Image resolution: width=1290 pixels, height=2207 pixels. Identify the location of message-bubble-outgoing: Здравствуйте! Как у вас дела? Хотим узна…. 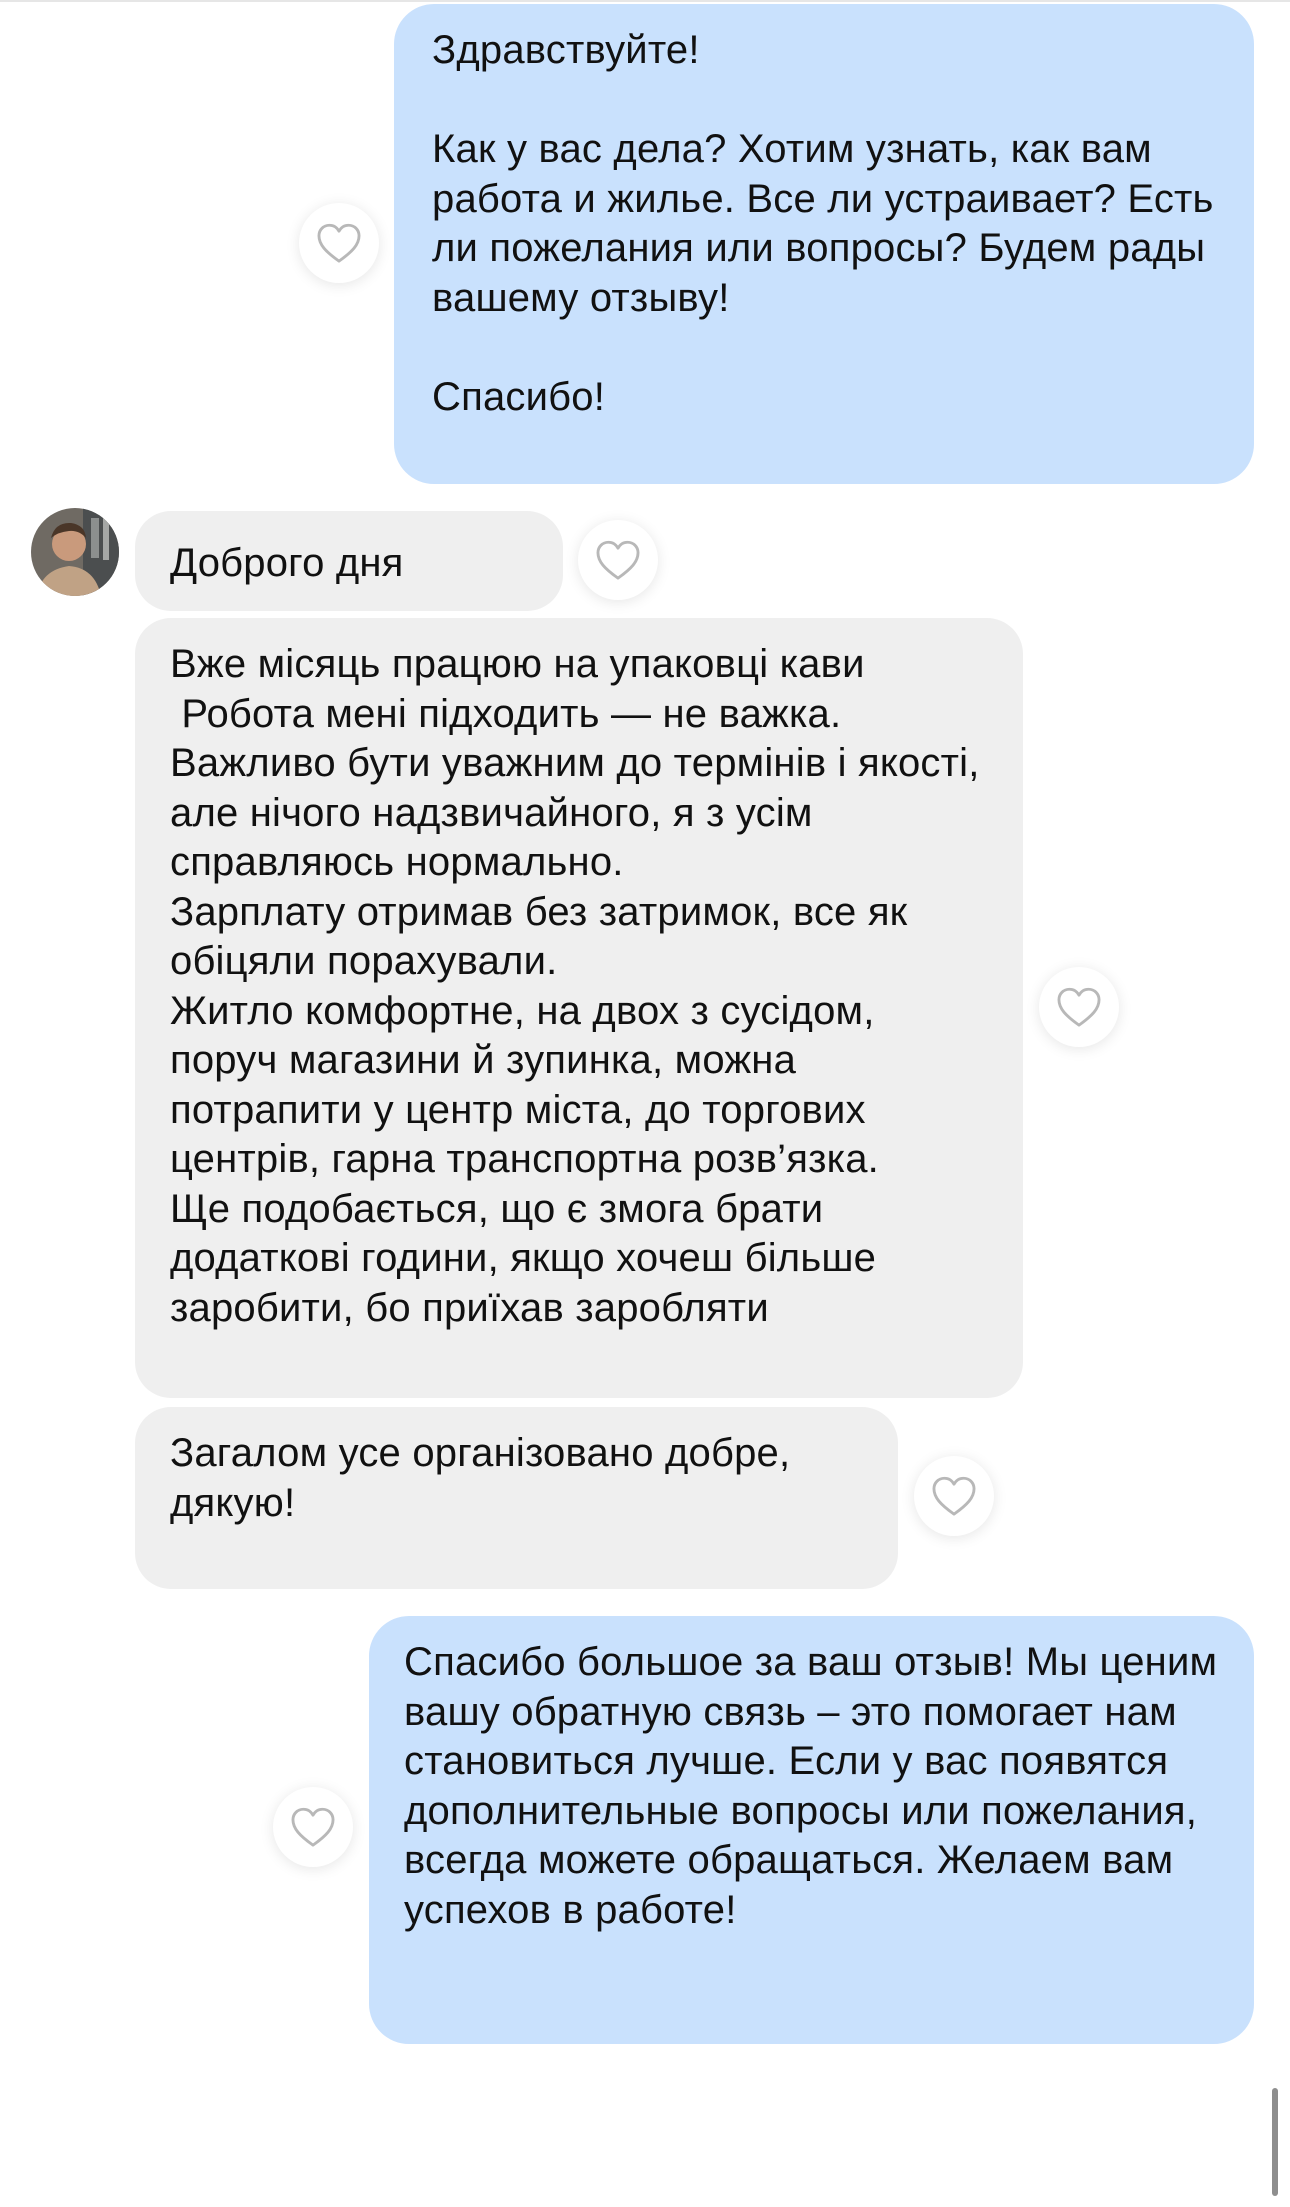
(824, 244).